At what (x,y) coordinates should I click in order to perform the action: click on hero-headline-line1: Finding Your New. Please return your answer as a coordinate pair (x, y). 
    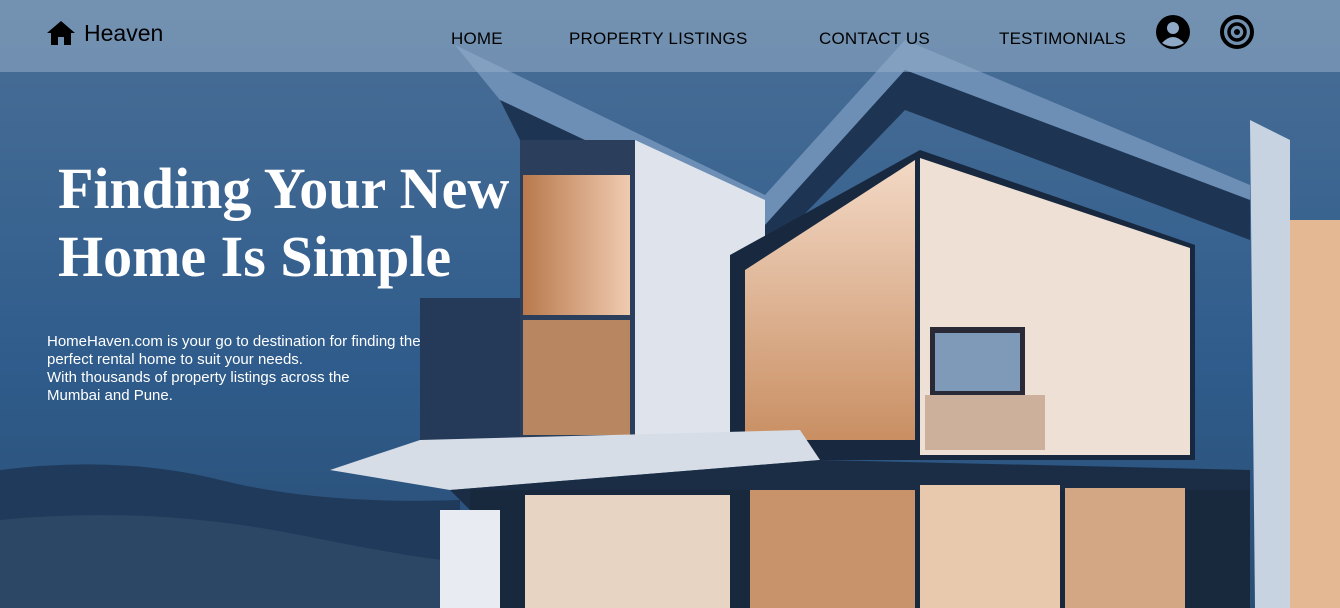
    Looking at the image, I should click on (284, 188).